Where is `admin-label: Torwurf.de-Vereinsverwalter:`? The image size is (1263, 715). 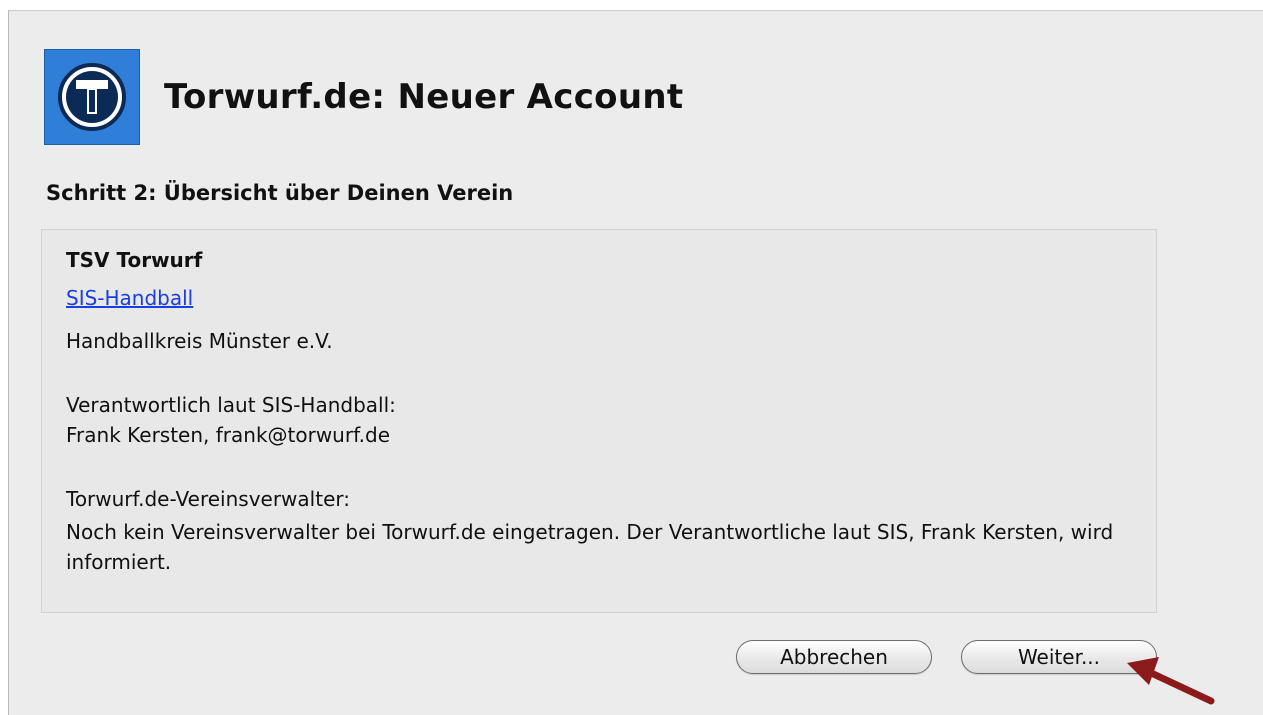
admin-label: Torwurf.de-Vereinsverwalter: is located at coordinates (208, 499).